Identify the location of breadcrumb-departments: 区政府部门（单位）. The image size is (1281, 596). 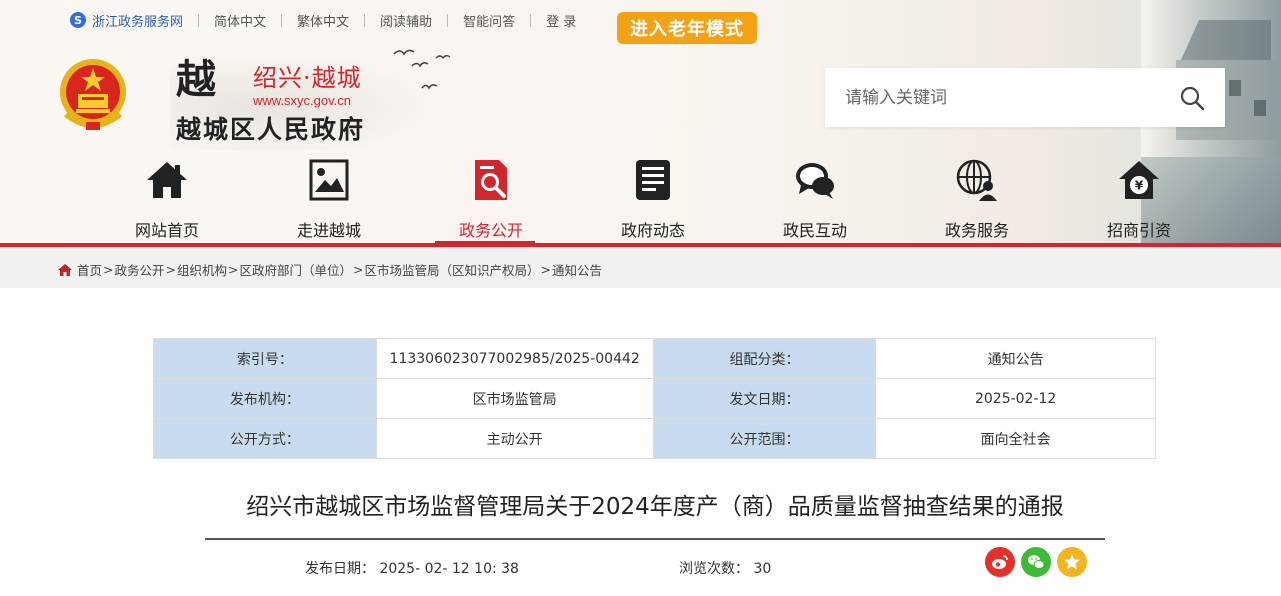
(296, 269).